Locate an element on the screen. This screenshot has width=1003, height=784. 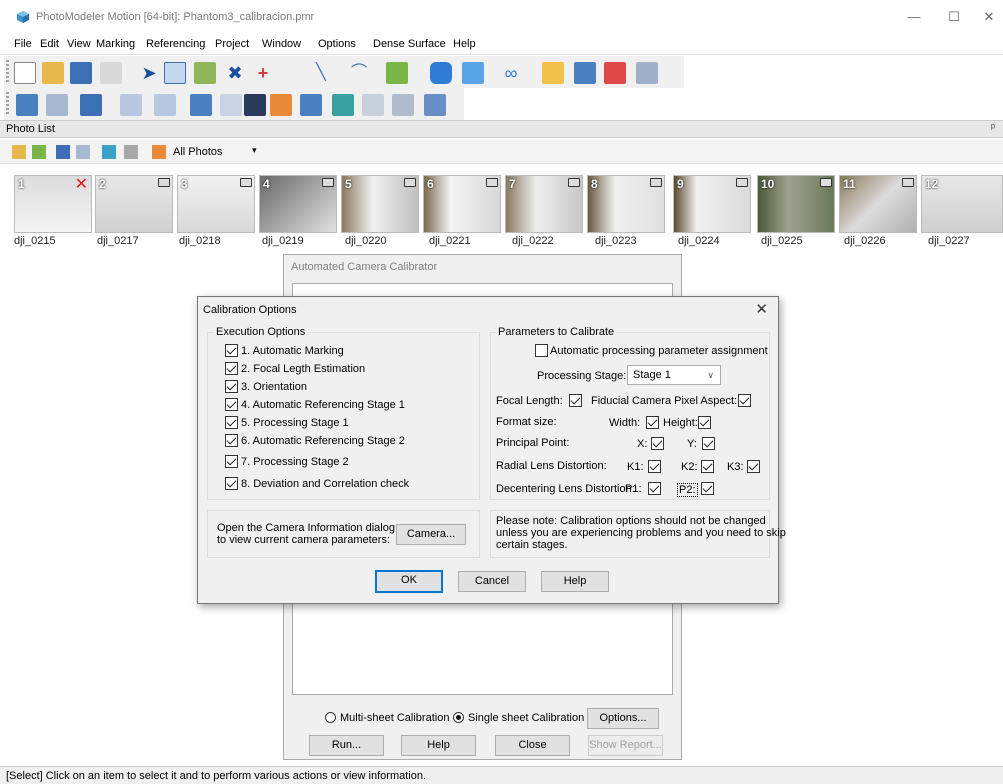
photo-thumbnail: 1 ✕ is located at coordinates (53, 204).